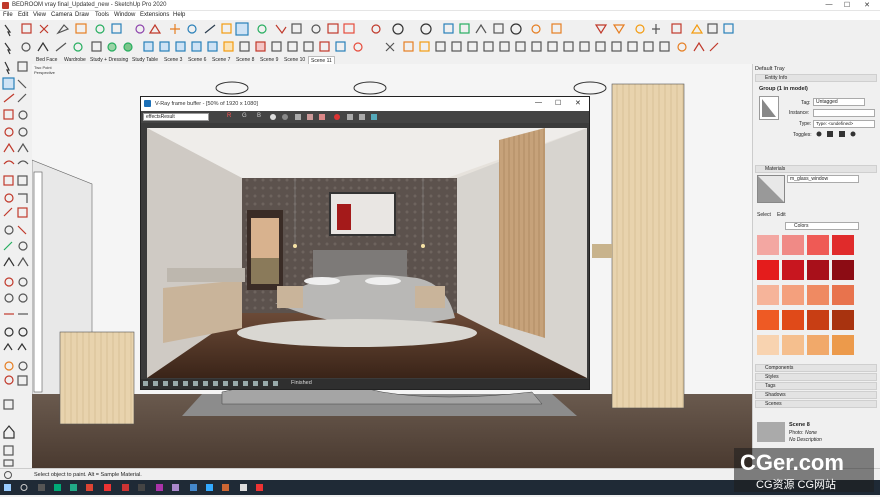 The image size is (880, 497). I want to click on vfb-statusbar: Finished, so click(365, 384).